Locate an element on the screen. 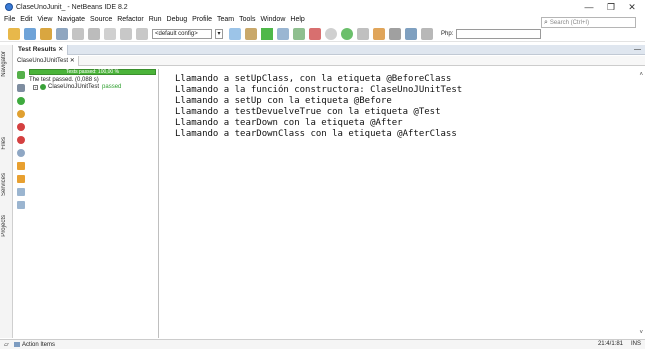  run-icon is located at coordinates (267, 33).